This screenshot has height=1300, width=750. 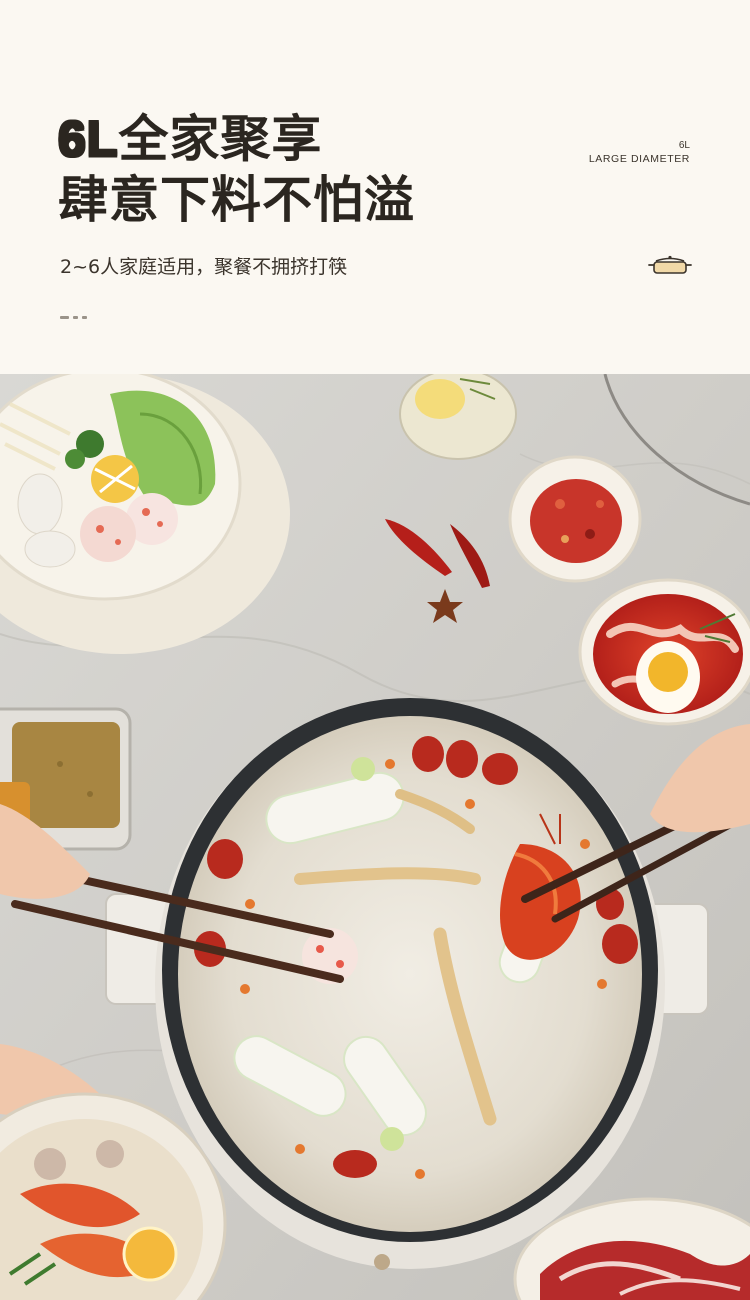 What do you see at coordinates (664, 652) in the screenshot?
I see `kimchi-bowl` at bounding box center [664, 652].